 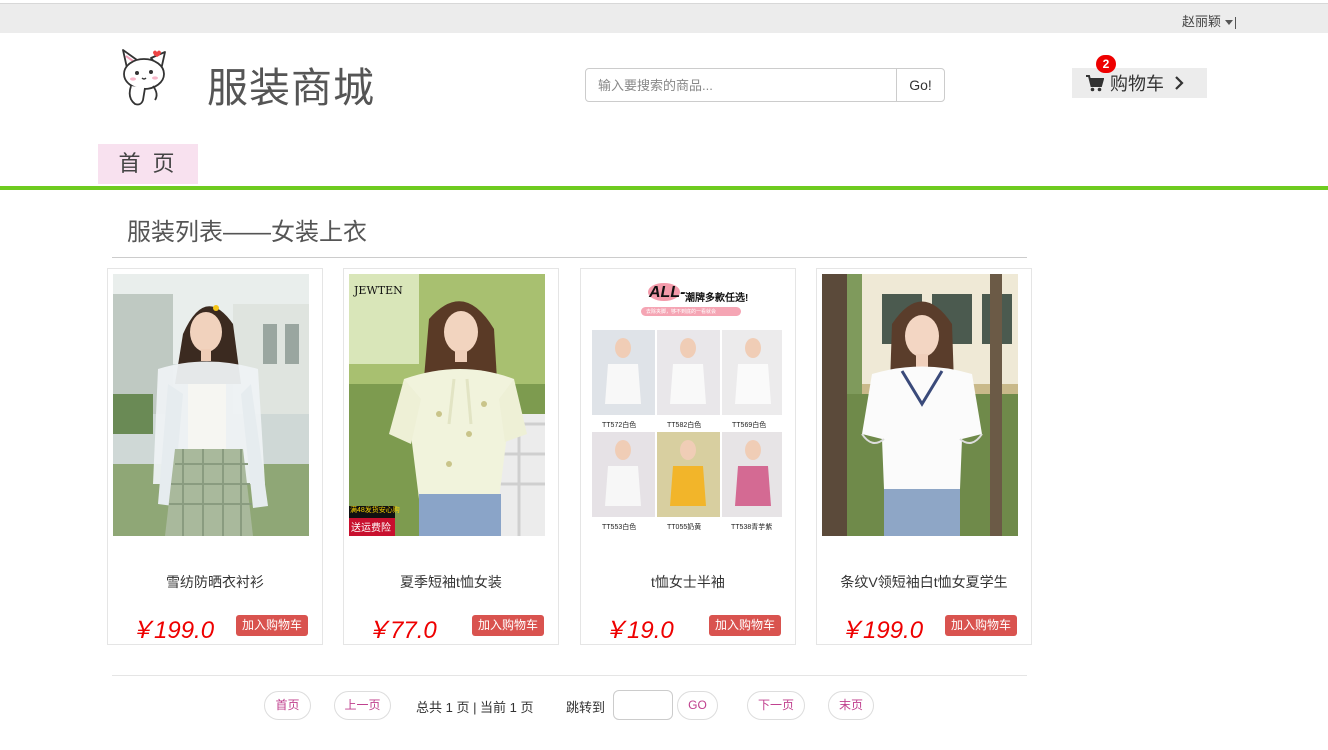 I want to click on image-tag: 满48发货安心购, so click(x=375, y=510).